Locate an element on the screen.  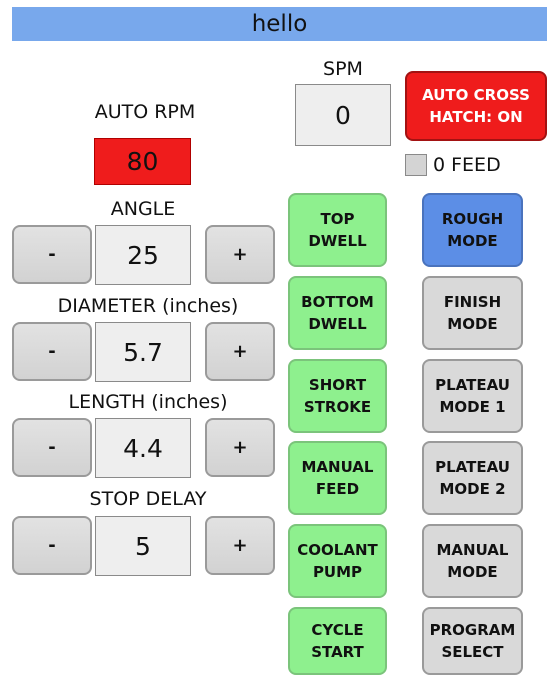
manual-mode-button: MANUAL MODE is located at coordinates (472, 561).